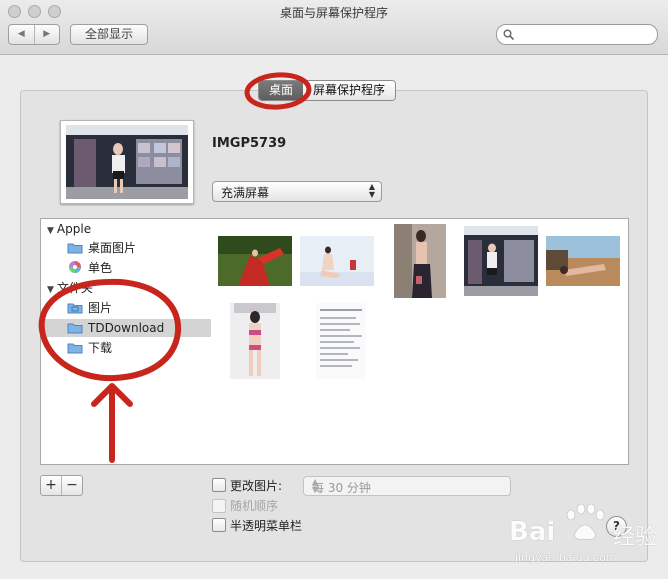  What do you see at coordinates (266, 526) in the screenshot?
I see `translucent-menubar-label: 半透明菜单栏` at bounding box center [266, 526].